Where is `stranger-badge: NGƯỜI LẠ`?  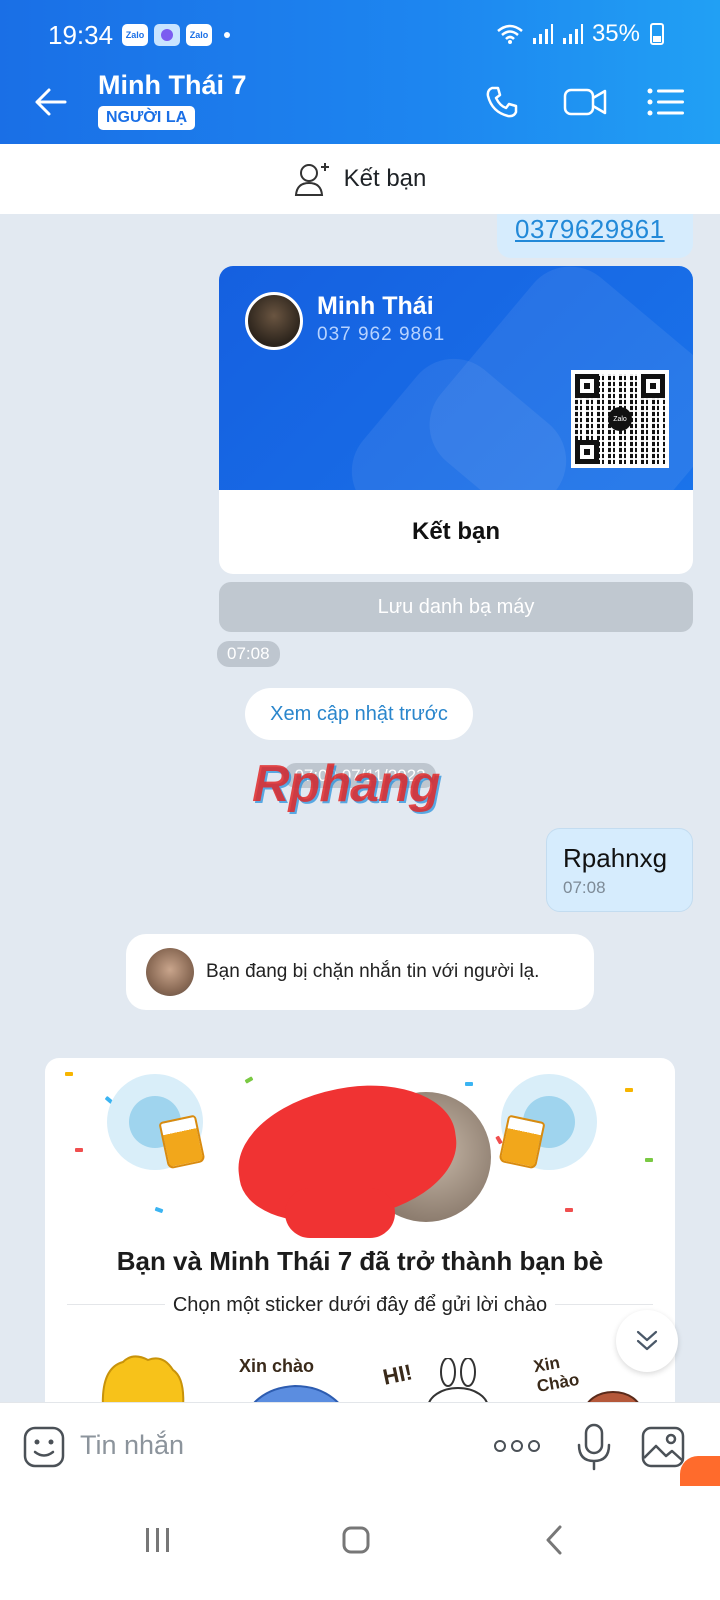 stranger-badge: NGƯỜI LẠ is located at coordinates (147, 118).